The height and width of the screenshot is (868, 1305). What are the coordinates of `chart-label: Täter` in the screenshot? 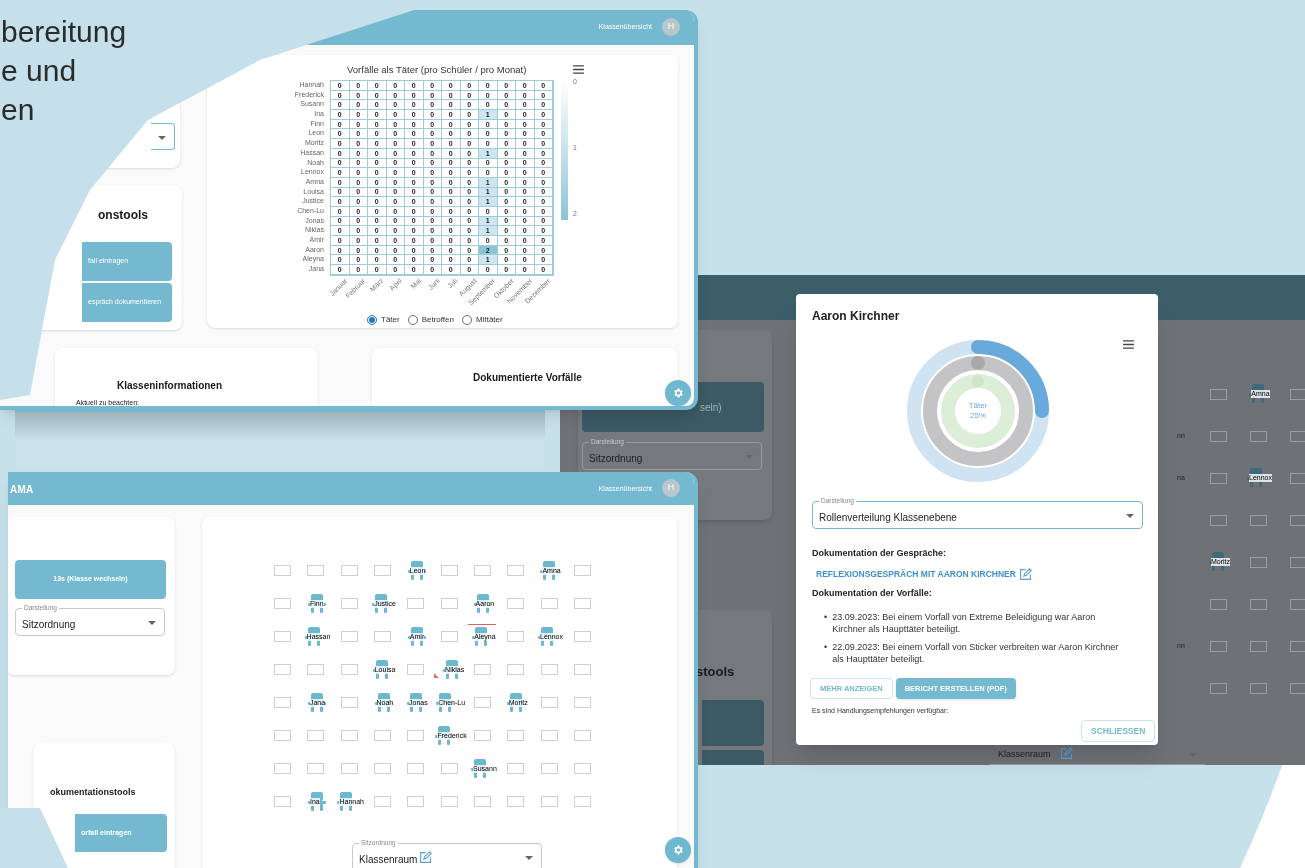 It's located at (978, 406).